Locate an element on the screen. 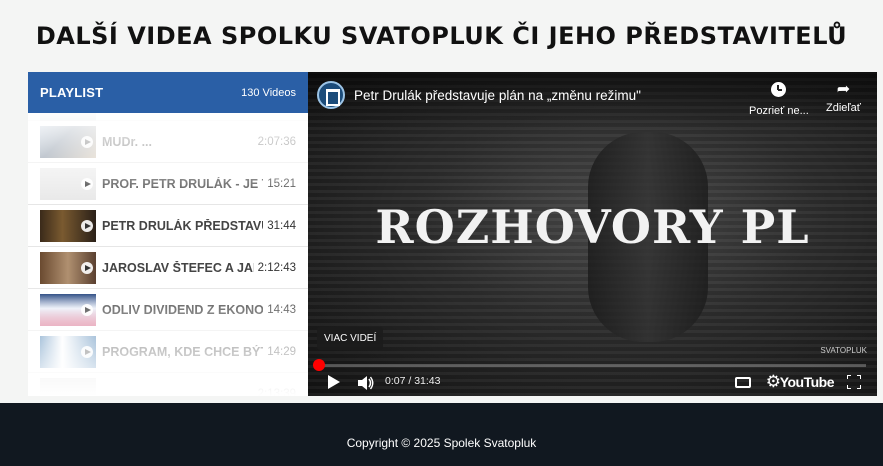 This screenshot has width=883, height=466. share-arrow-icon: ➦ is located at coordinates (843, 89).